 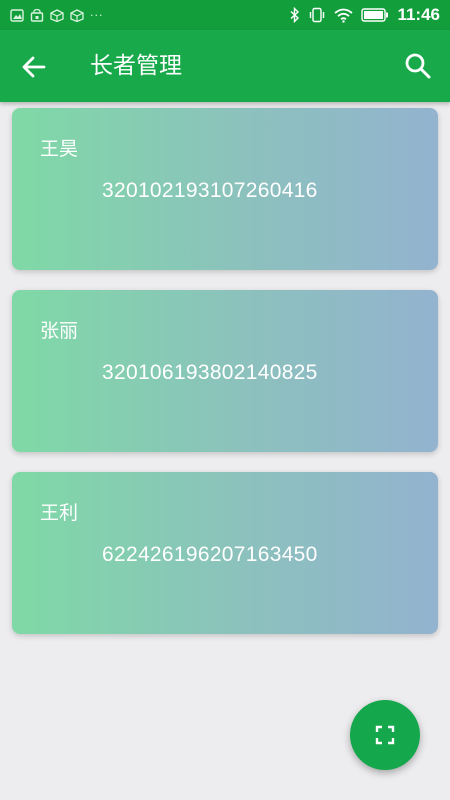 I want to click on bluetooth-icon, so click(x=295, y=15).